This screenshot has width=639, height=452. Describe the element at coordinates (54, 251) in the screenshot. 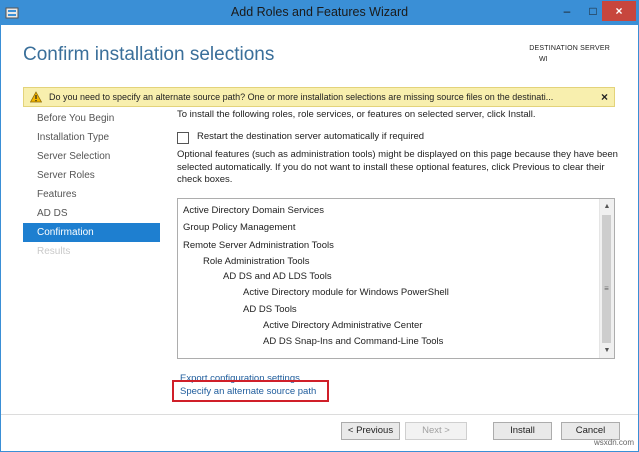

I see `nav-item-results: Results` at that location.